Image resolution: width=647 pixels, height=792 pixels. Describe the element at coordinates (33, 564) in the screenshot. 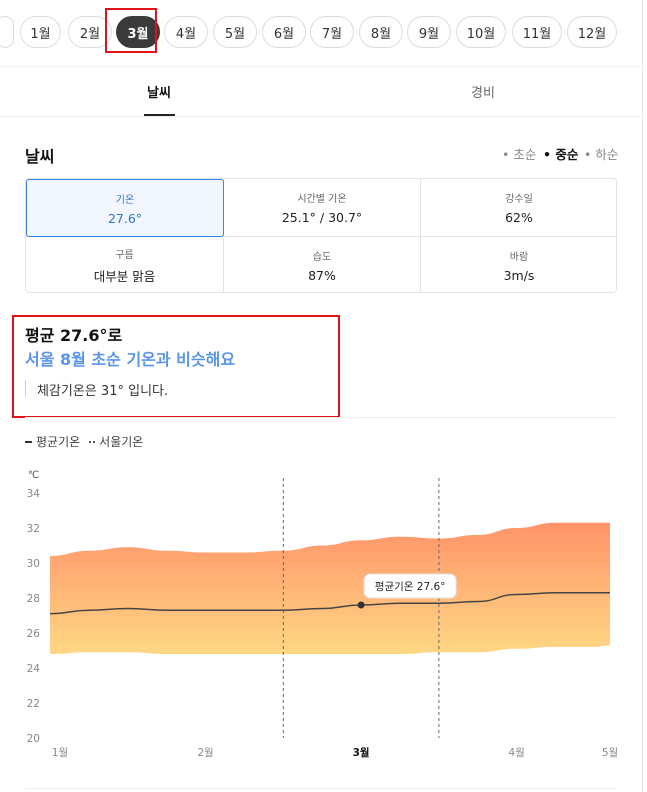

I see `y-tick-label: 30` at that location.